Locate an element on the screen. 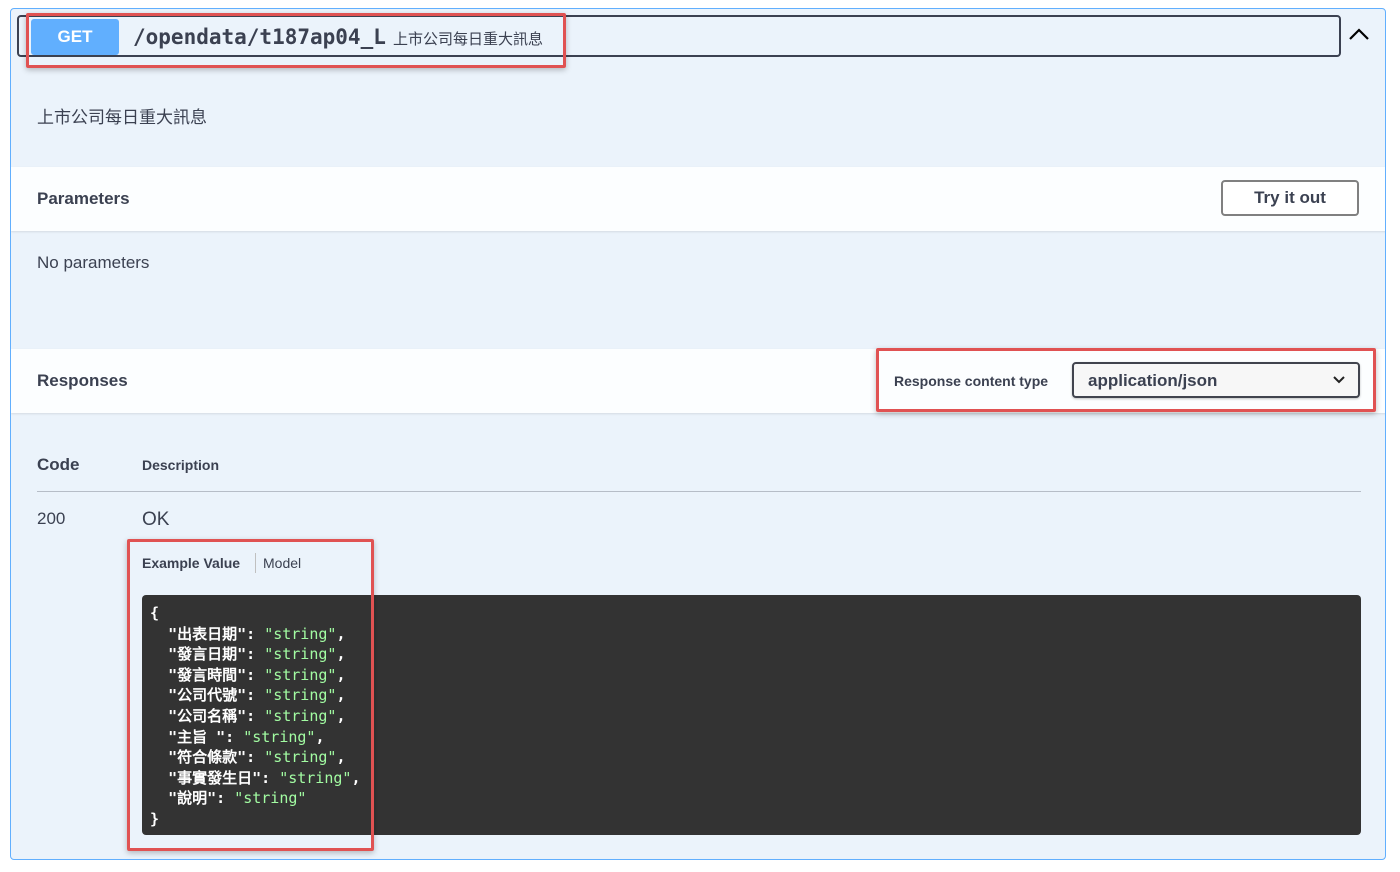 The width and height of the screenshot is (1400, 872). operation-summary: GET /opendata/t187ap04_L 上市公司每日重大訊息 is located at coordinates (679, 36).